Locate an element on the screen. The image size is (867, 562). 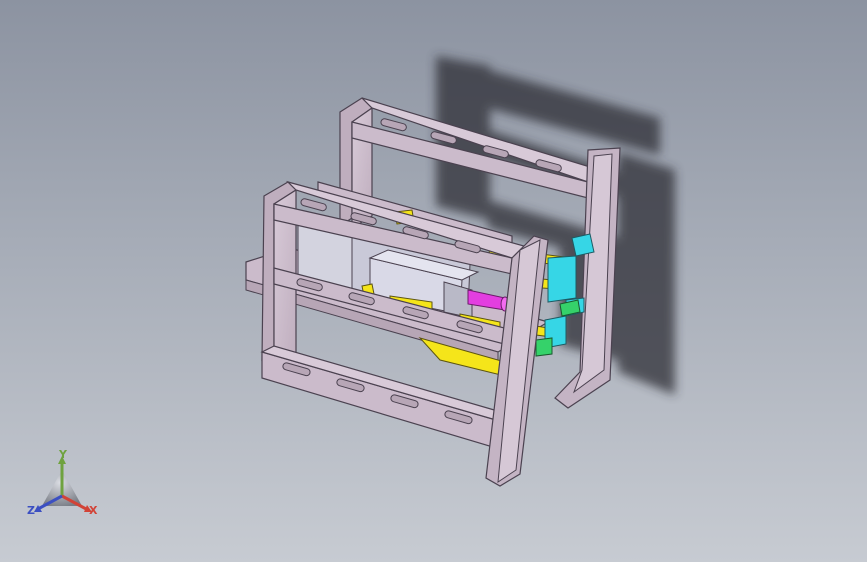
triad-graphic is located at coordinates (63, 484).